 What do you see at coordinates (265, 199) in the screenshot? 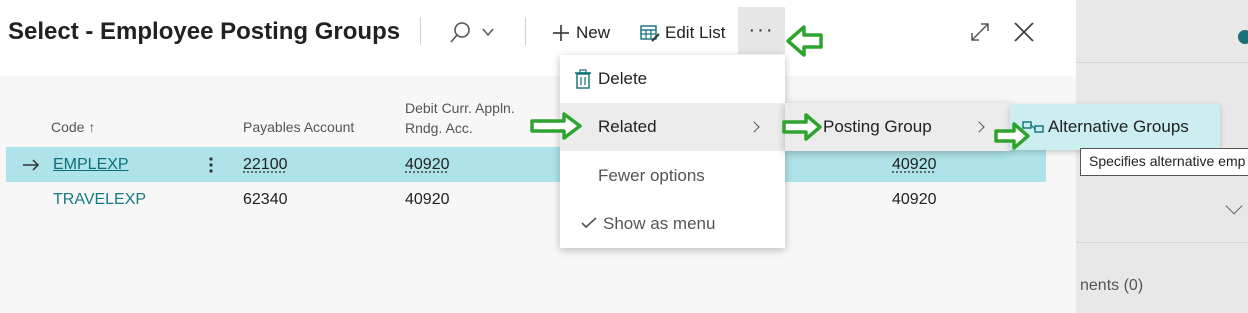
I see `payables-account-cell: 62340` at bounding box center [265, 199].